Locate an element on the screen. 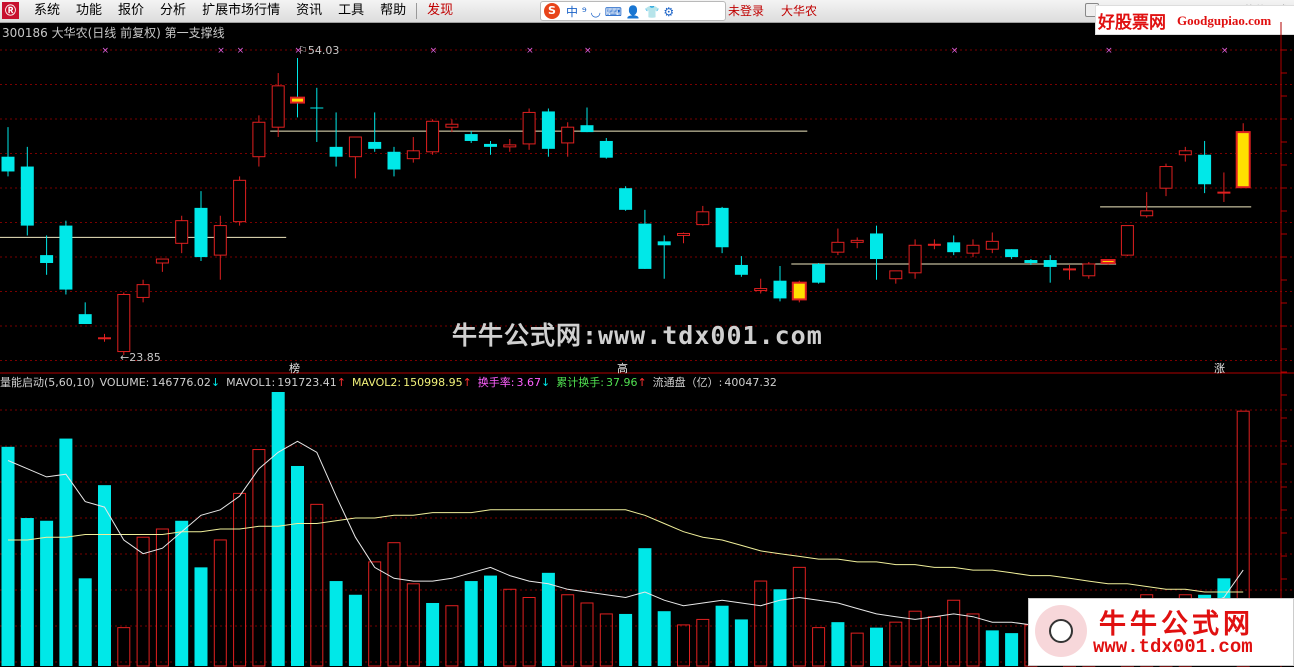 The image size is (1294, 667). high-price-value: 54.03 is located at coordinates (323, 50).